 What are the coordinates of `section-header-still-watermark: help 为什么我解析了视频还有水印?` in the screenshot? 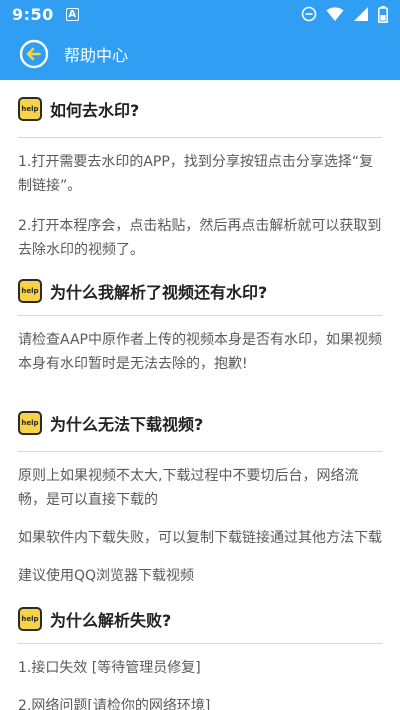 It's located at (200, 291).